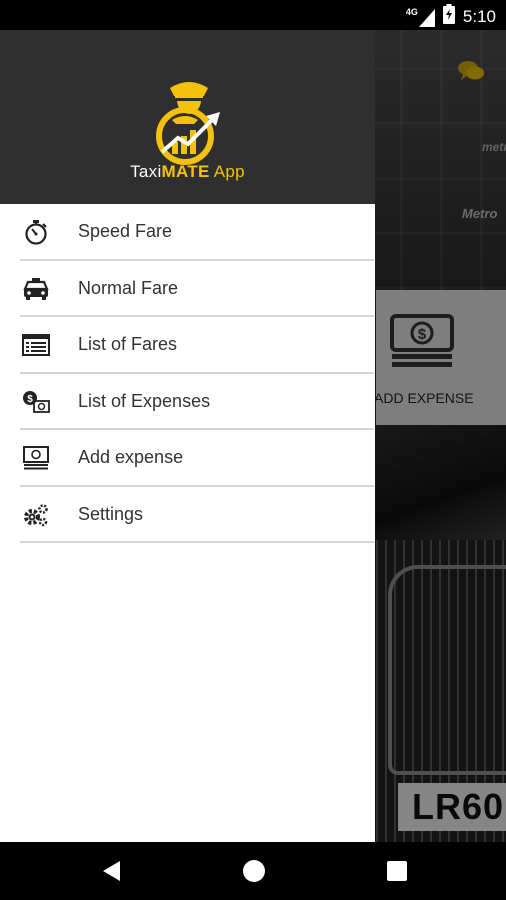 This screenshot has height=900, width=506. I want to click on system-navigation-bar, so click(253, 871).